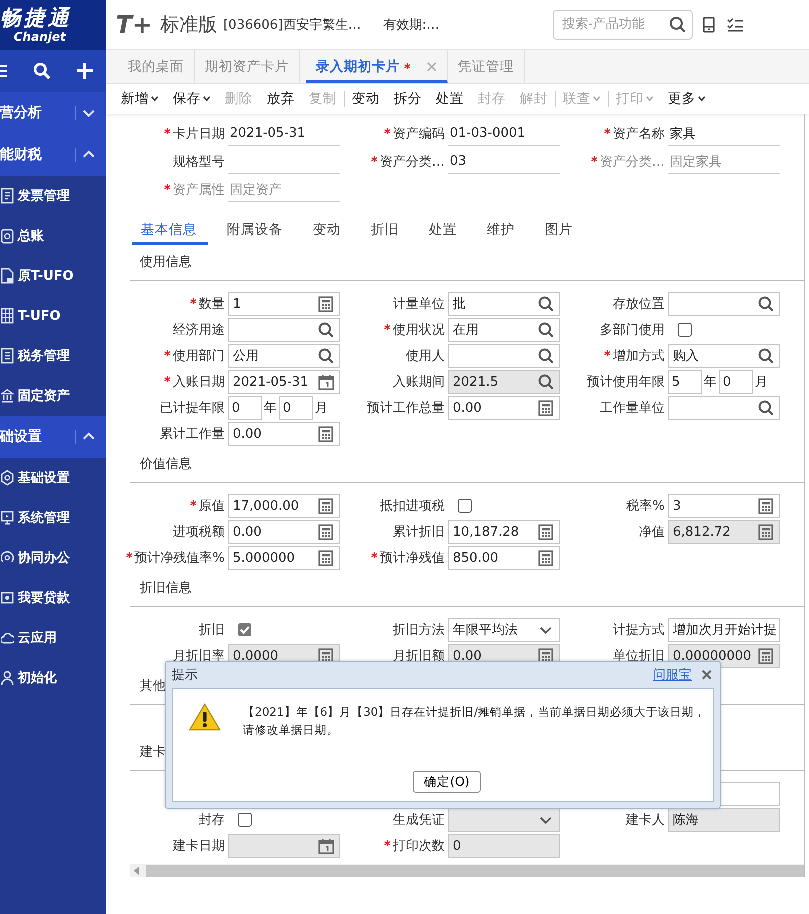  I want to click on sidebar-item: 总账, so click(53, 236).